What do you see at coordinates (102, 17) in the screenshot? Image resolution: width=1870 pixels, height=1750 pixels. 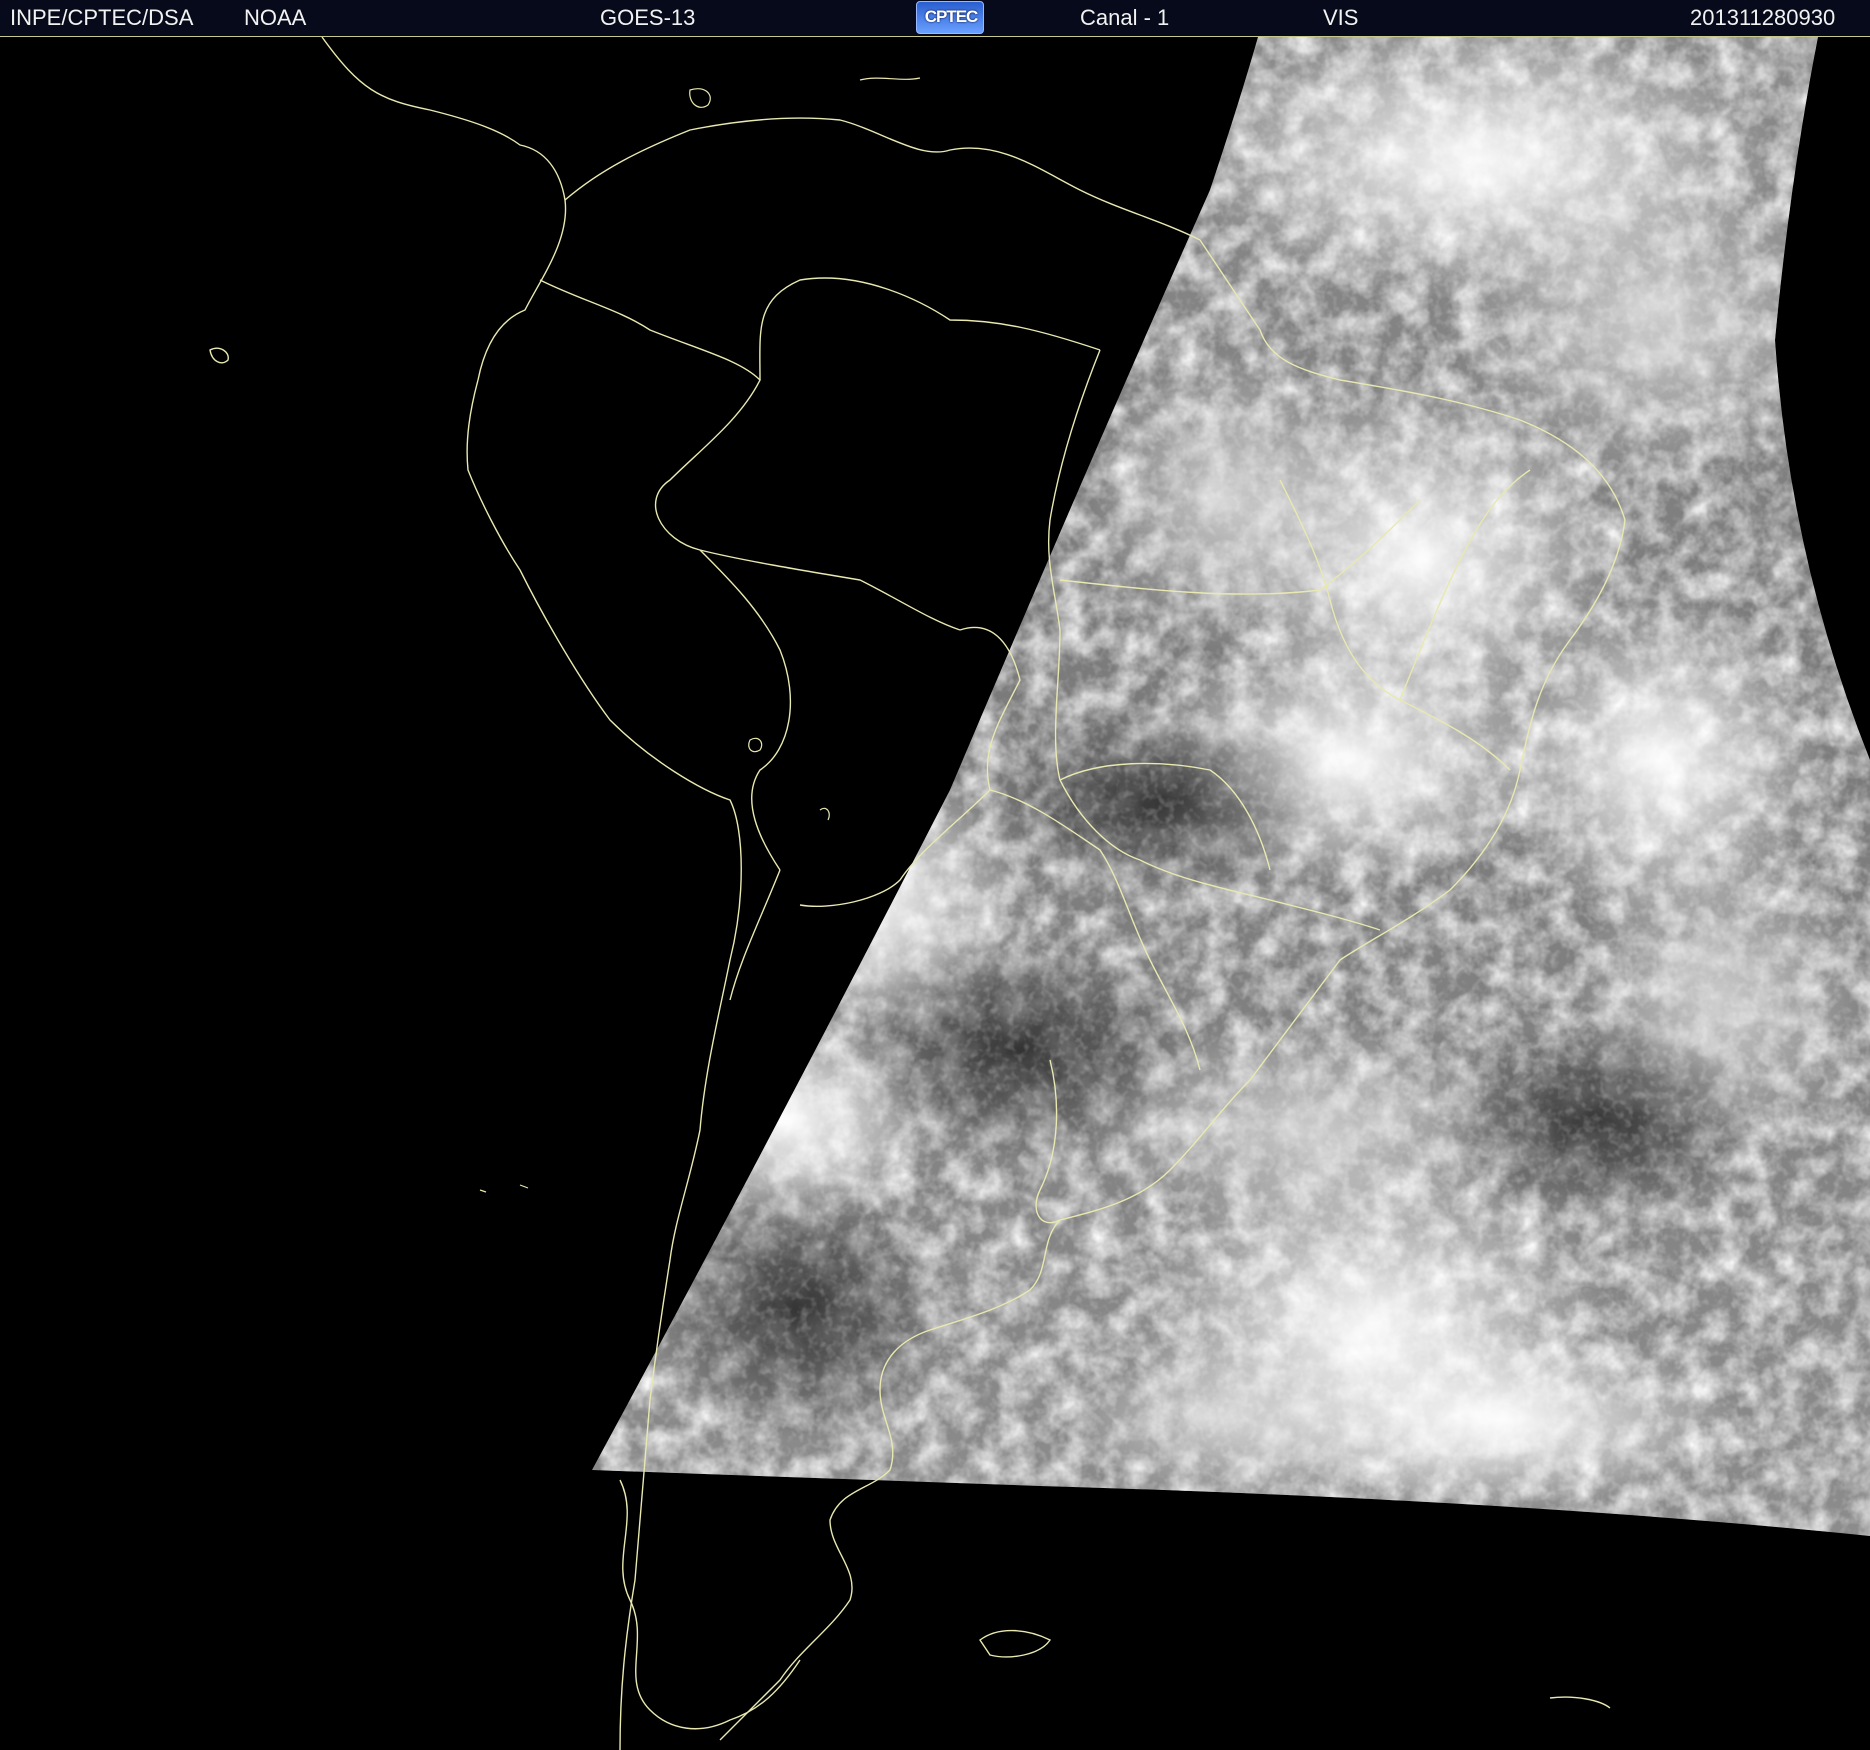 I see `source-label: INPE/CPTEC/DSA` at bounding box center [102, 17].